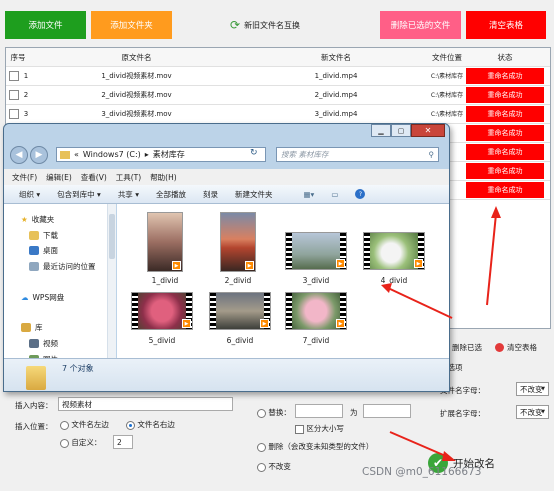  Describe the element at coordinates (422, 472) in the screenshot. I see `watermark: CSDN @m0_61166673` at that location.